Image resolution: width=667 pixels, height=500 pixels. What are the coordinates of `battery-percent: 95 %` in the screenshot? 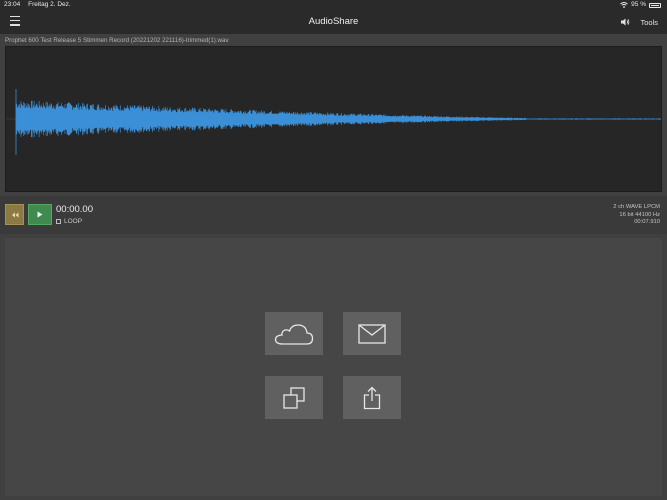 It's located at (638, 4).